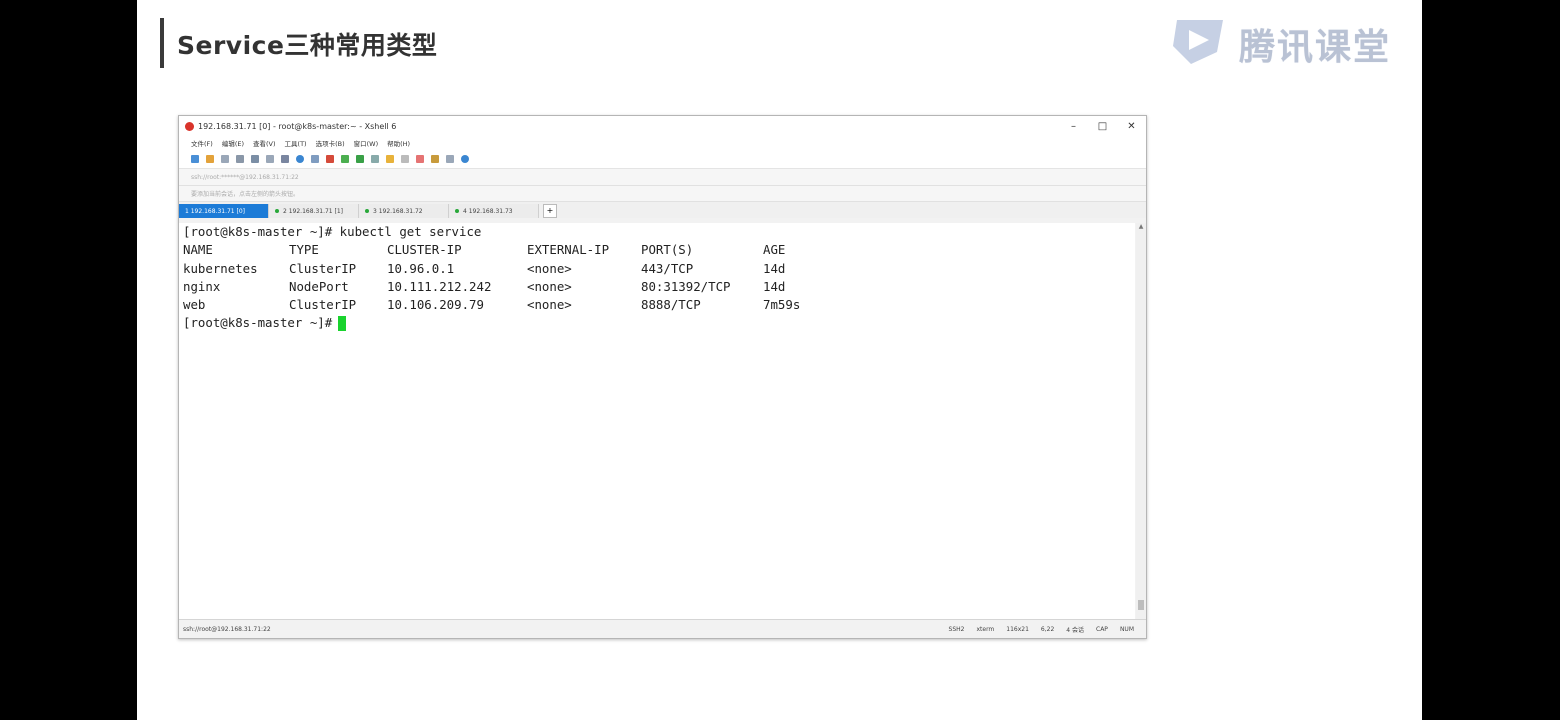 This screenshot has width=1560, height=720. Describe the element at coordinates (405, 159) in the screenshot. I see `keyboard-icon` at that location.